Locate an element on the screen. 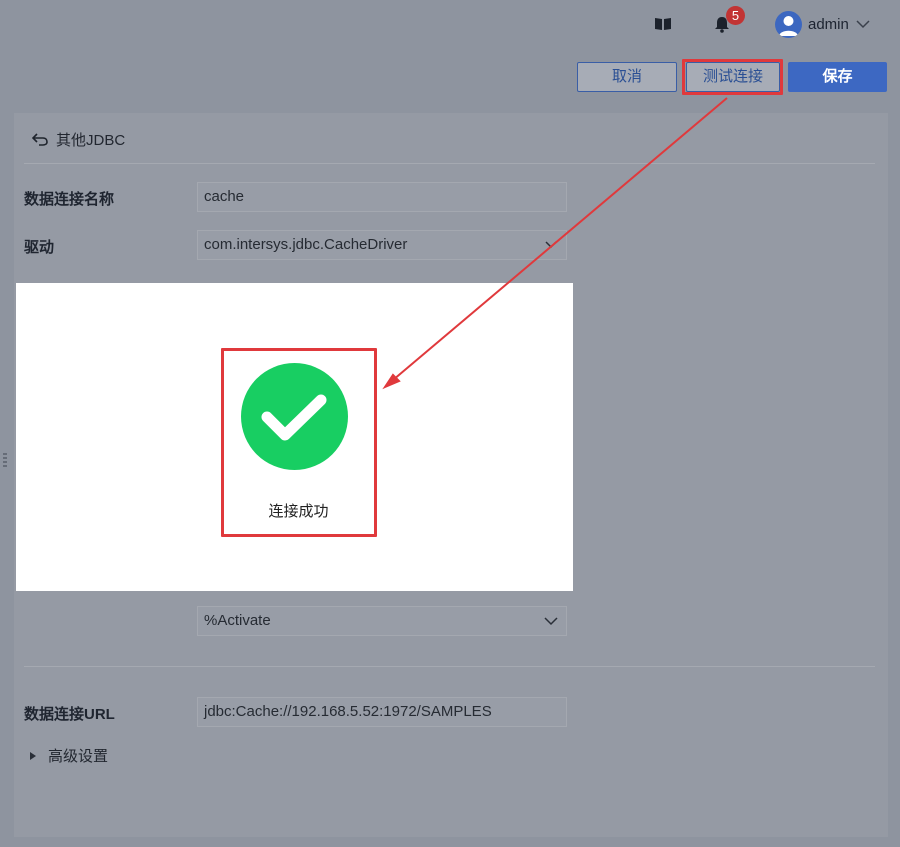  driver-select: com.intersys.jdbc.CacheDriver is located at coordinates (382, 245).